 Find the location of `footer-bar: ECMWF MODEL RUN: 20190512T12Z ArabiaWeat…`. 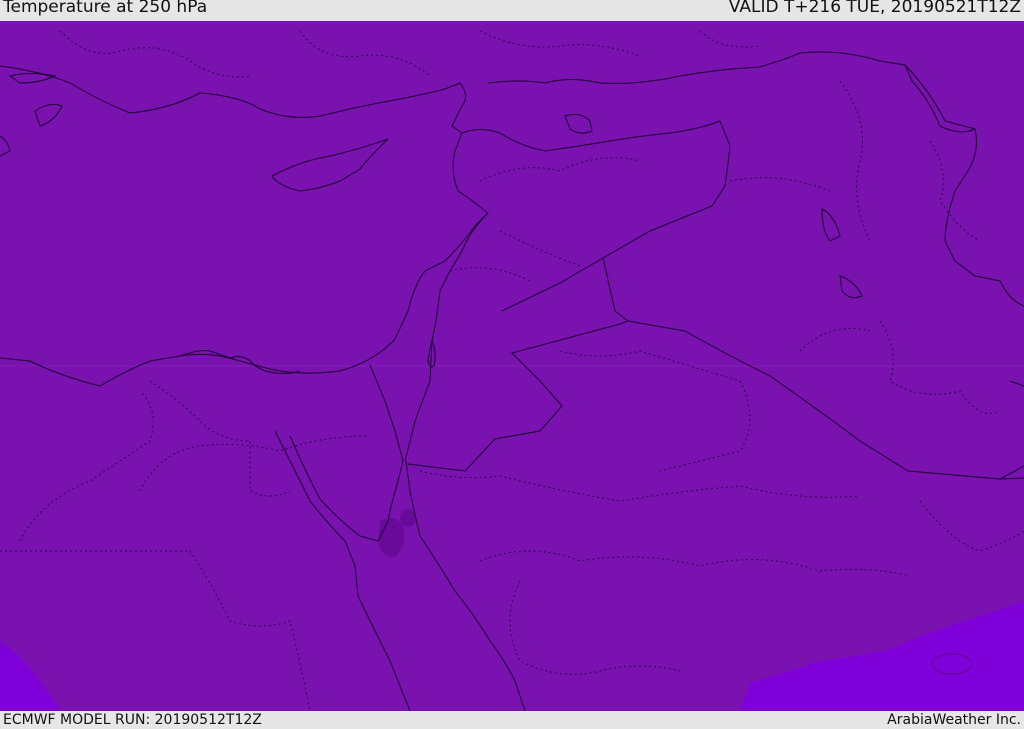

footer-bar: ECMWF MODEL RUN: 20190512T12Z ArabiaWeat… is located at coordinates (512, 720).